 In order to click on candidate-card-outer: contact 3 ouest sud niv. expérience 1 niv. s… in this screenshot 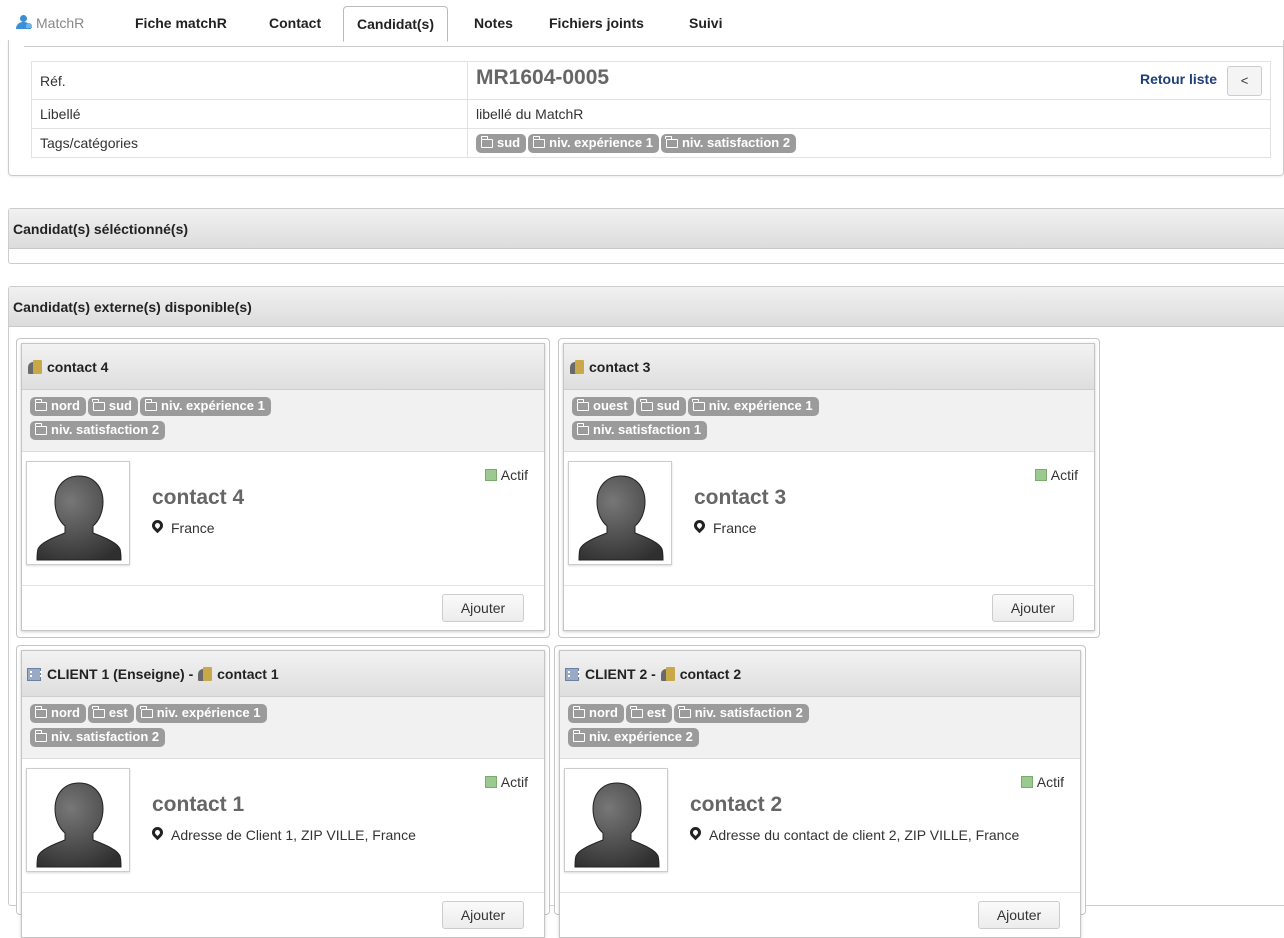, I will do `click(829, 488)`.